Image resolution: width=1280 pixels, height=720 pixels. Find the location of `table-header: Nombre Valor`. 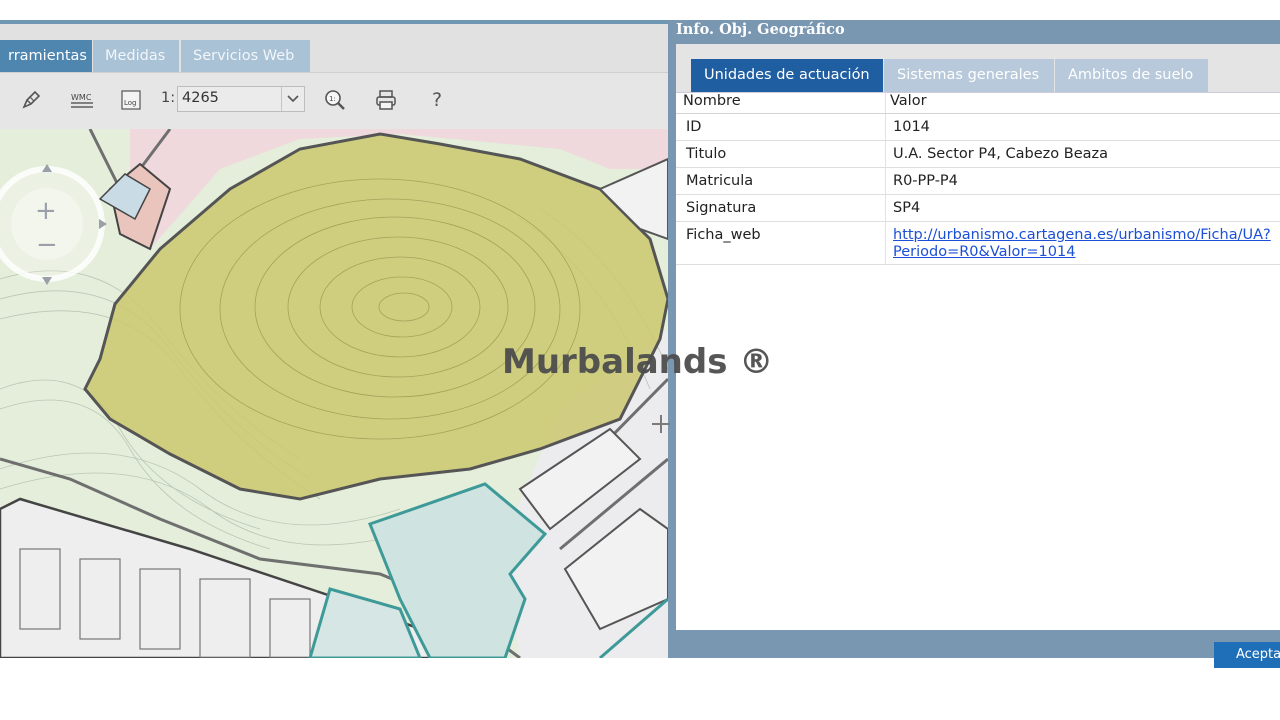

table-header: Nombre Valor is located at coordinates (978, 103).